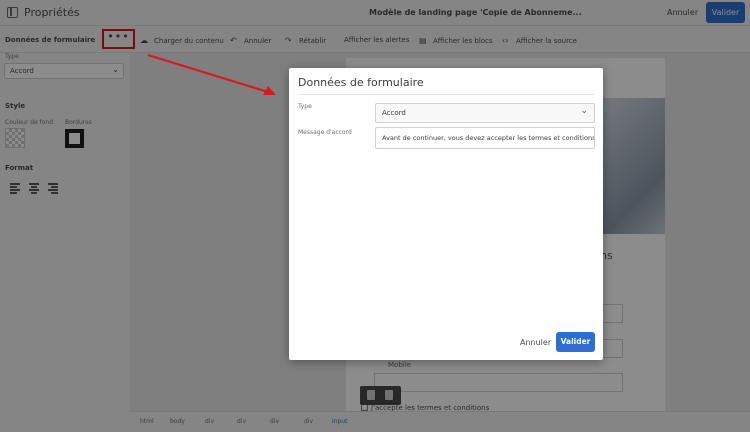 This screenshot has height=432, width=750. Describe the element at coordinates (575, 342) in the screenshot. I see `dialog-validate-button: Valider` at that location.